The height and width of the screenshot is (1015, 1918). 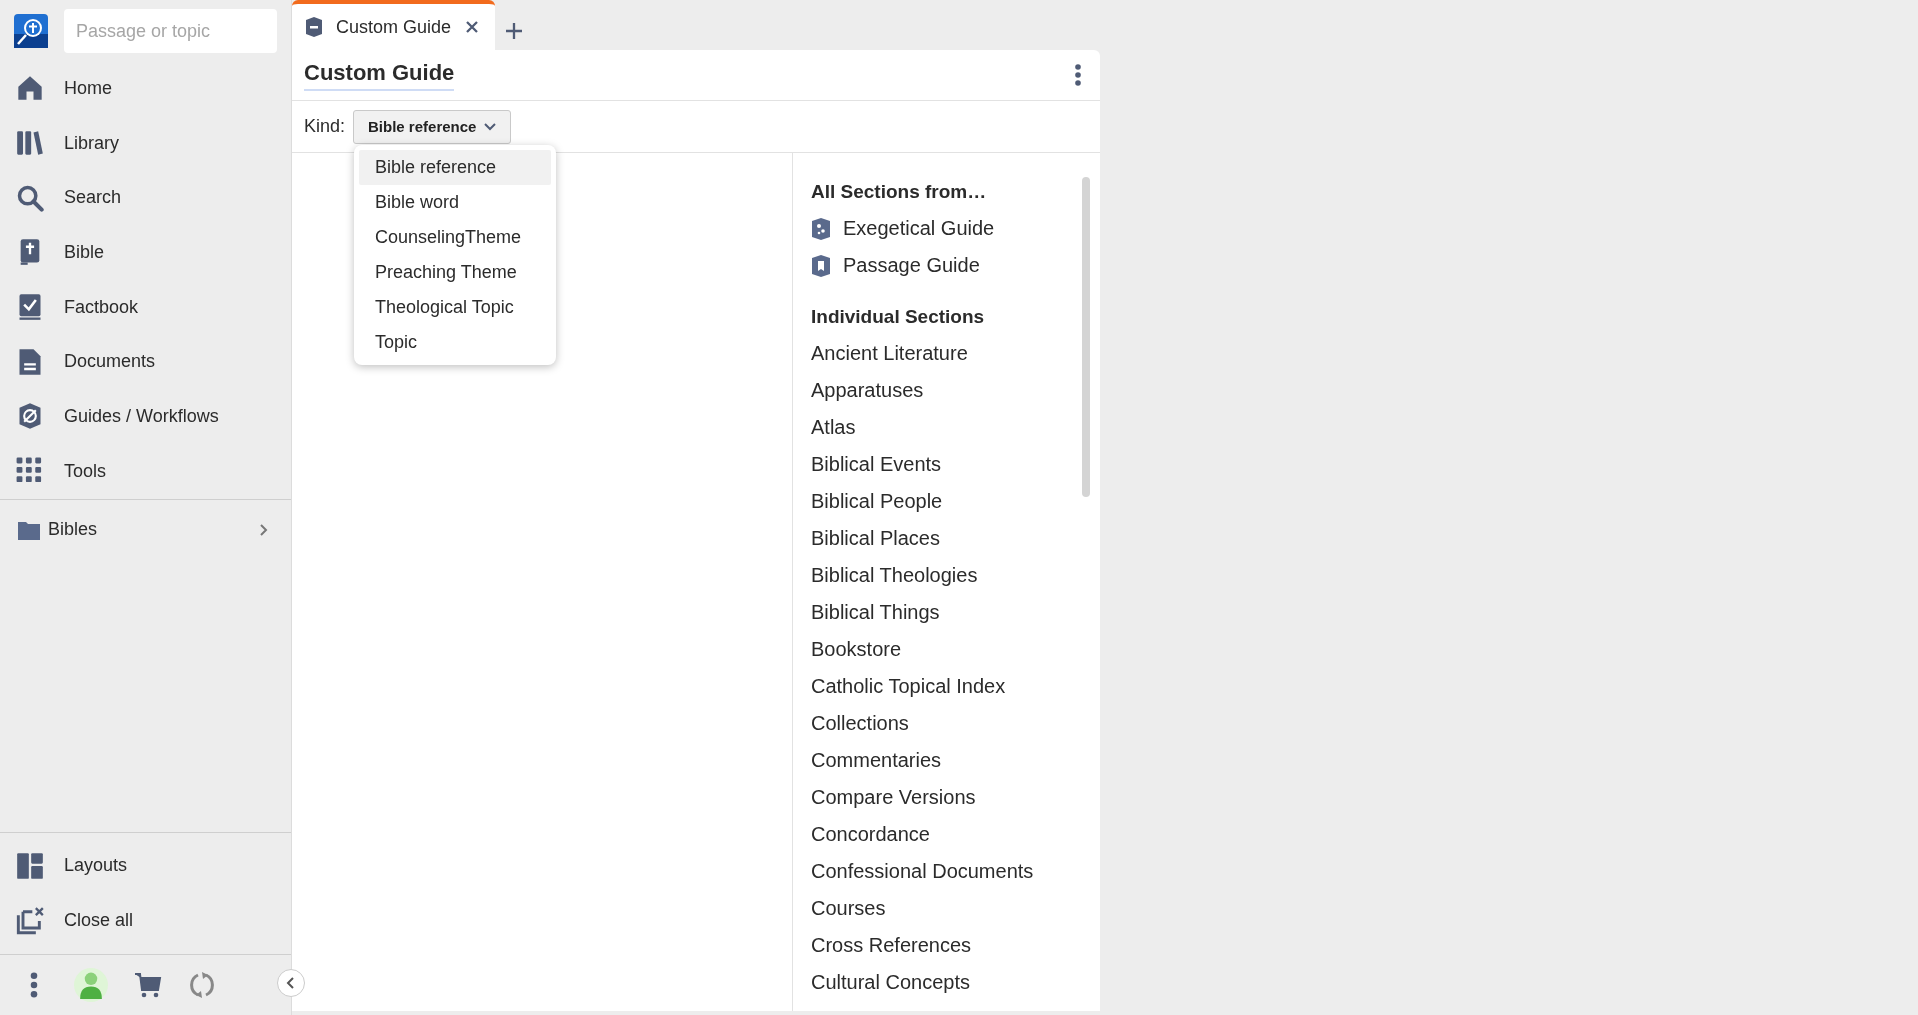 I want to click on section-item: Confessional Documents, so click(x=944, y=871).